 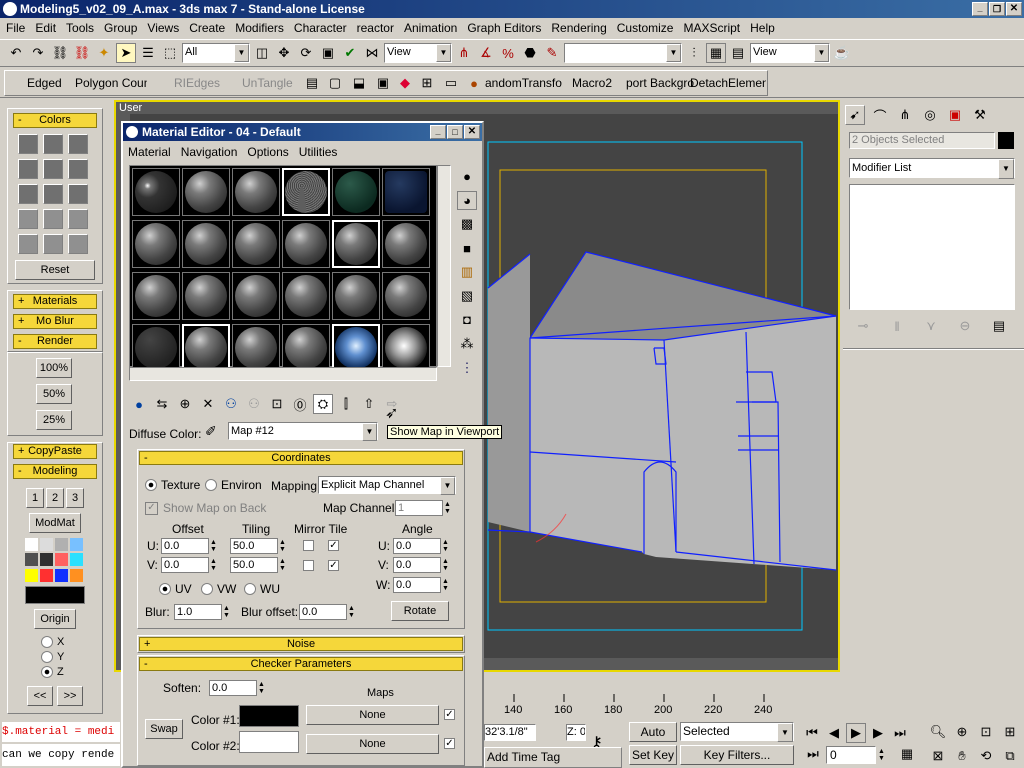 What do you see at coordinates (856, 733) in the screenshot?
I see `play-icon: ▶` at bounding box center [856, 733].